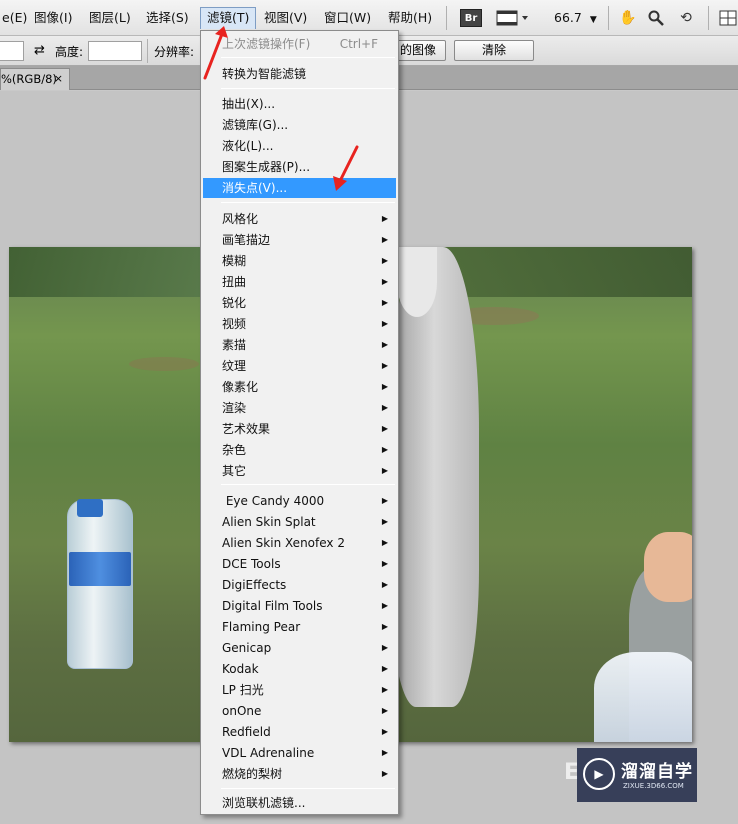 The image size is (738, 824). What do you see at coordinates (299, 387) in the screenshot?
I see `menu-item-submenu: 像素化 ▶` at bounding box center [299, 387].